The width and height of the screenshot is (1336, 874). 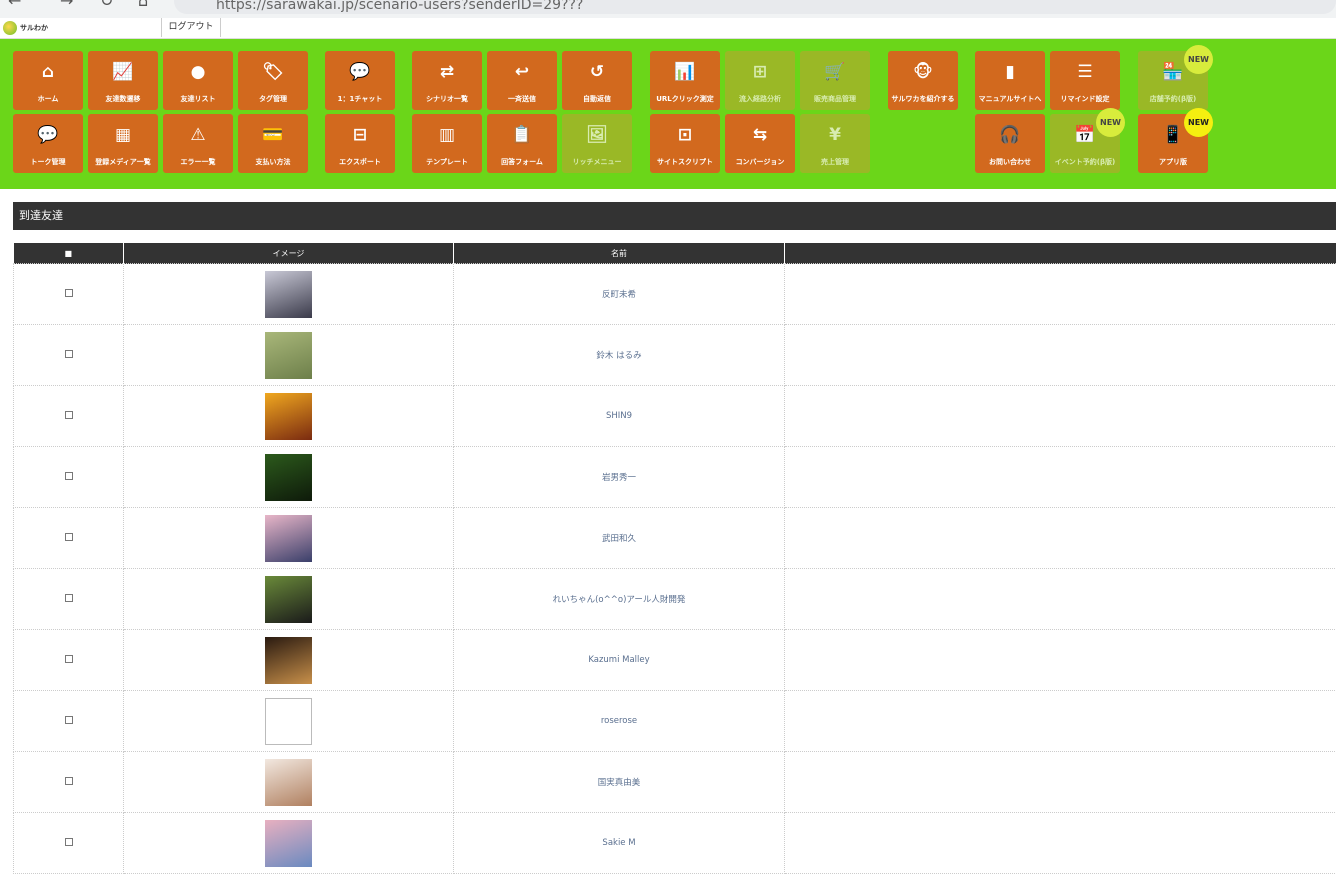 I want to click on menu-button-return: ↺自動返信, so click(x=597, y=80).